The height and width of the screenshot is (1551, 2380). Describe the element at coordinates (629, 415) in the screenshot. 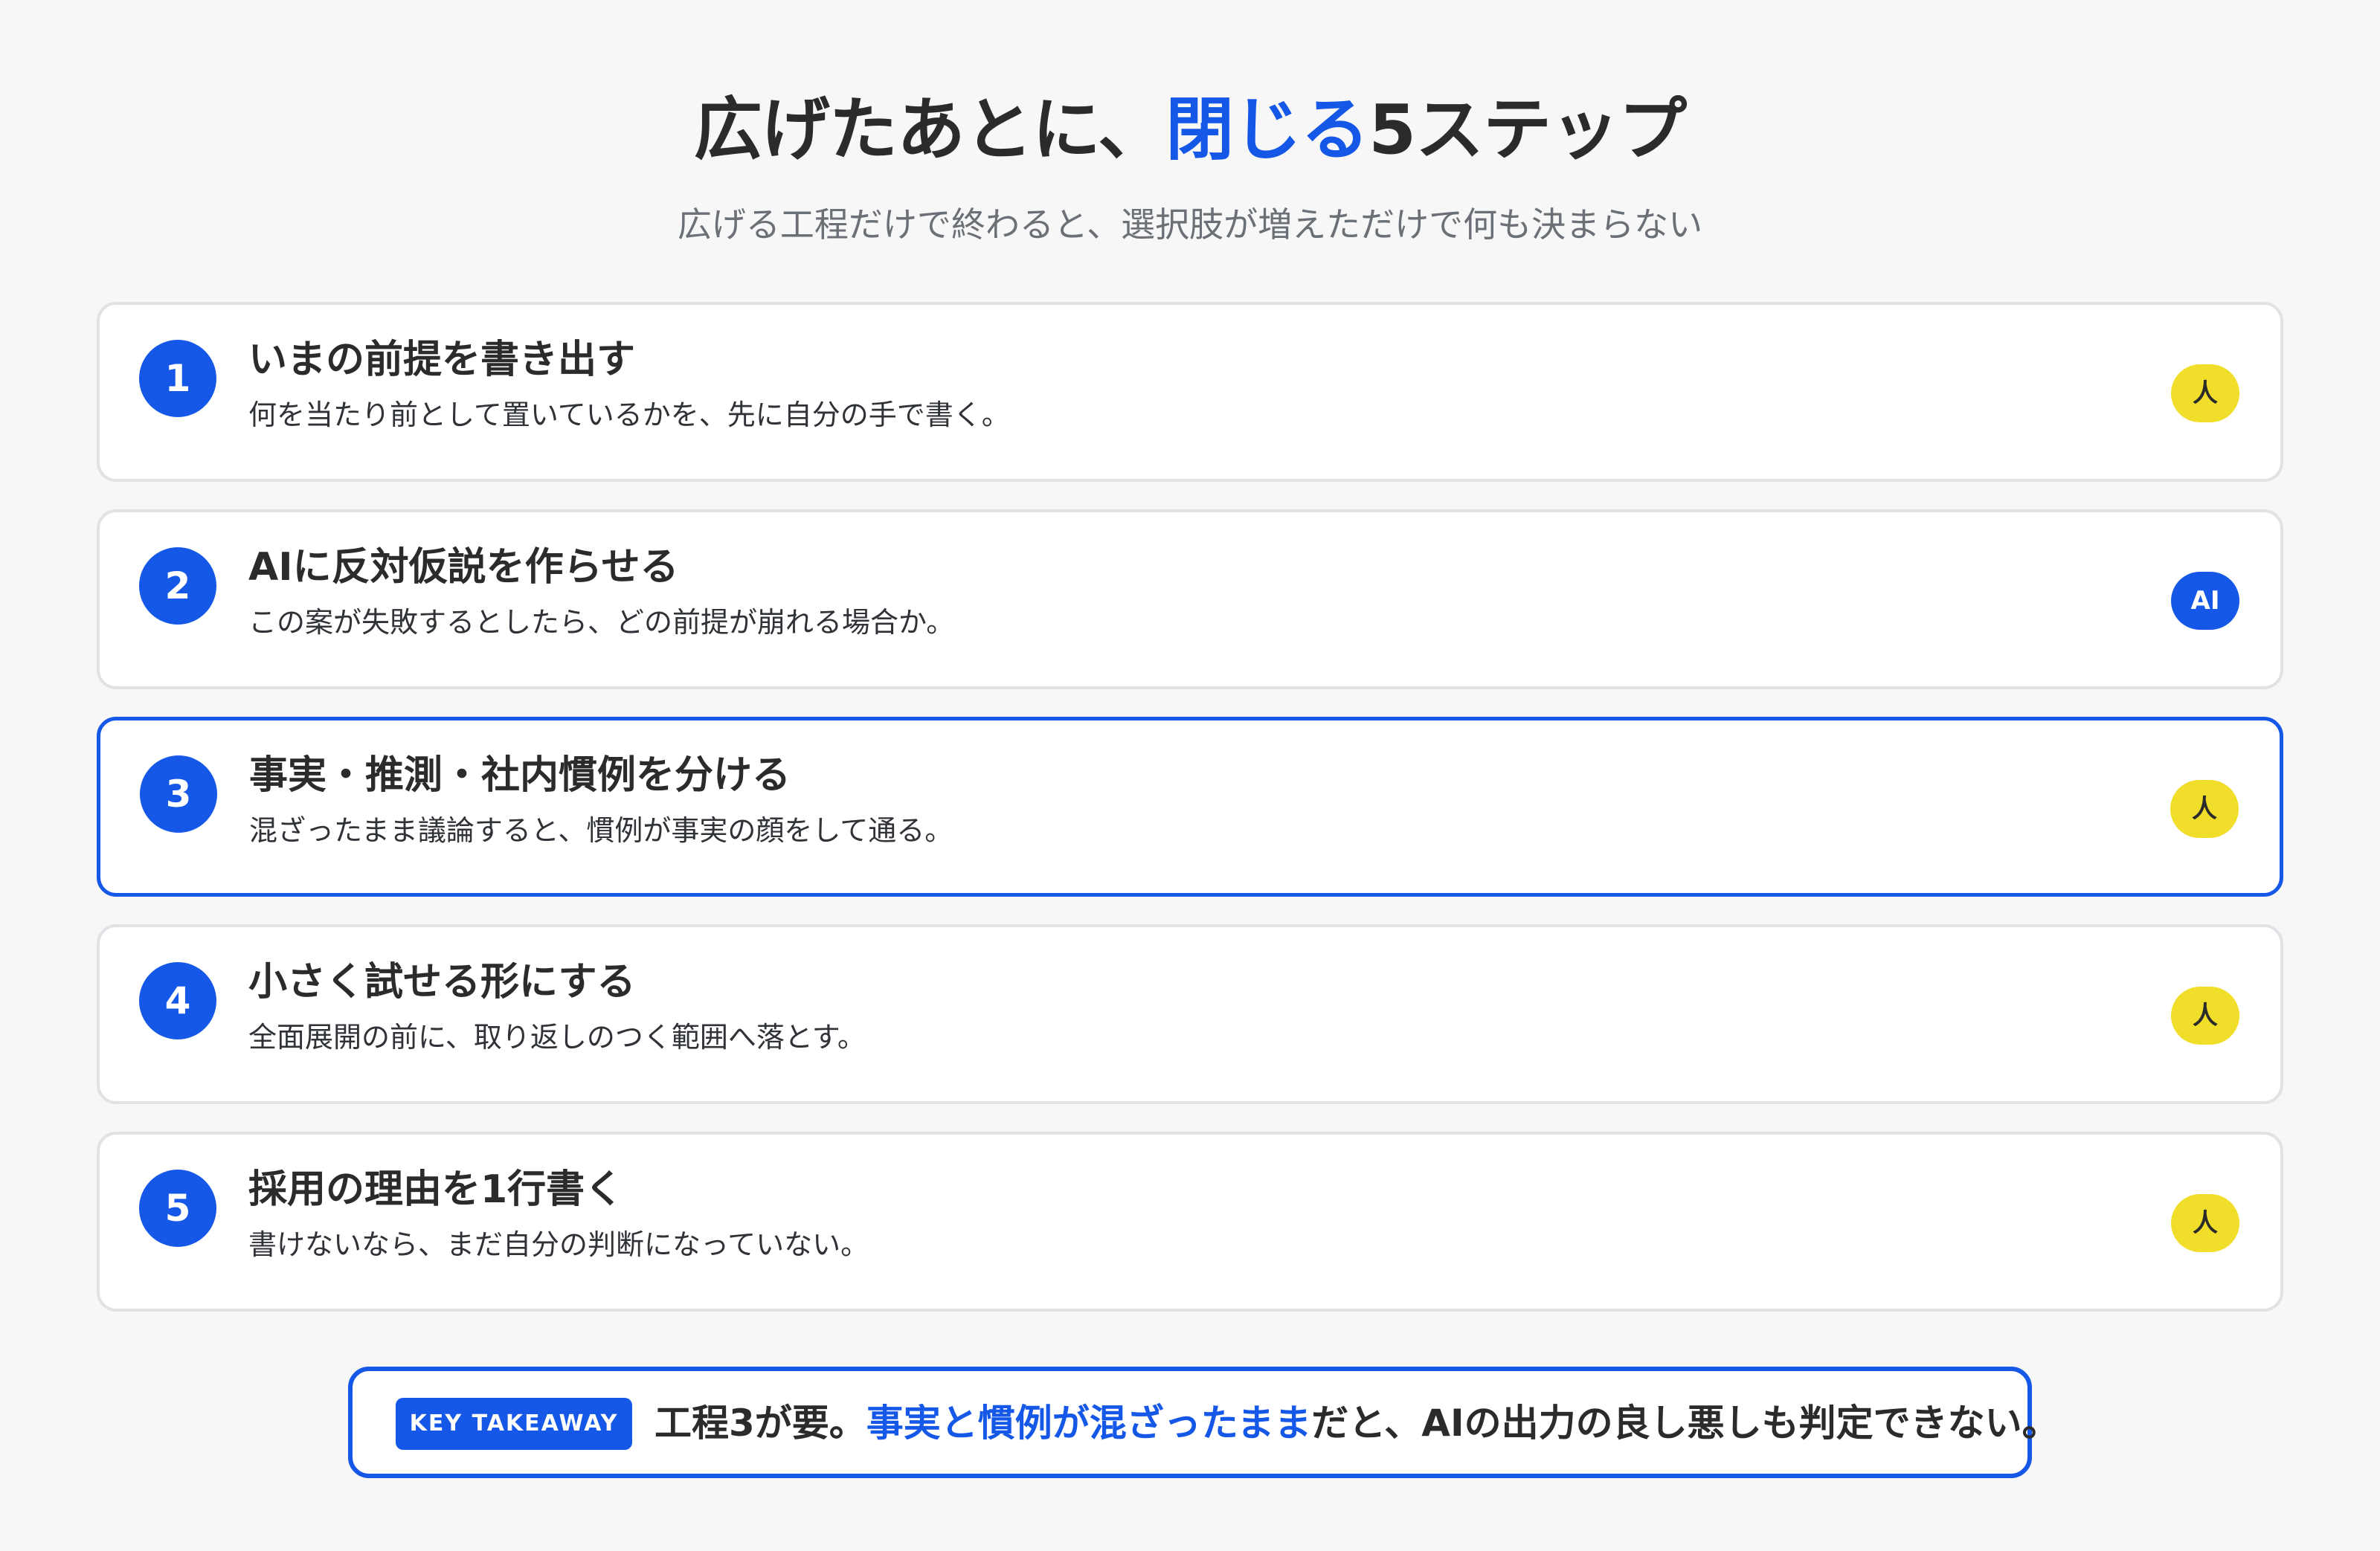

I see `step-description: 何を当たり前として置いているかを、先に自分の手で書く。` at that location.